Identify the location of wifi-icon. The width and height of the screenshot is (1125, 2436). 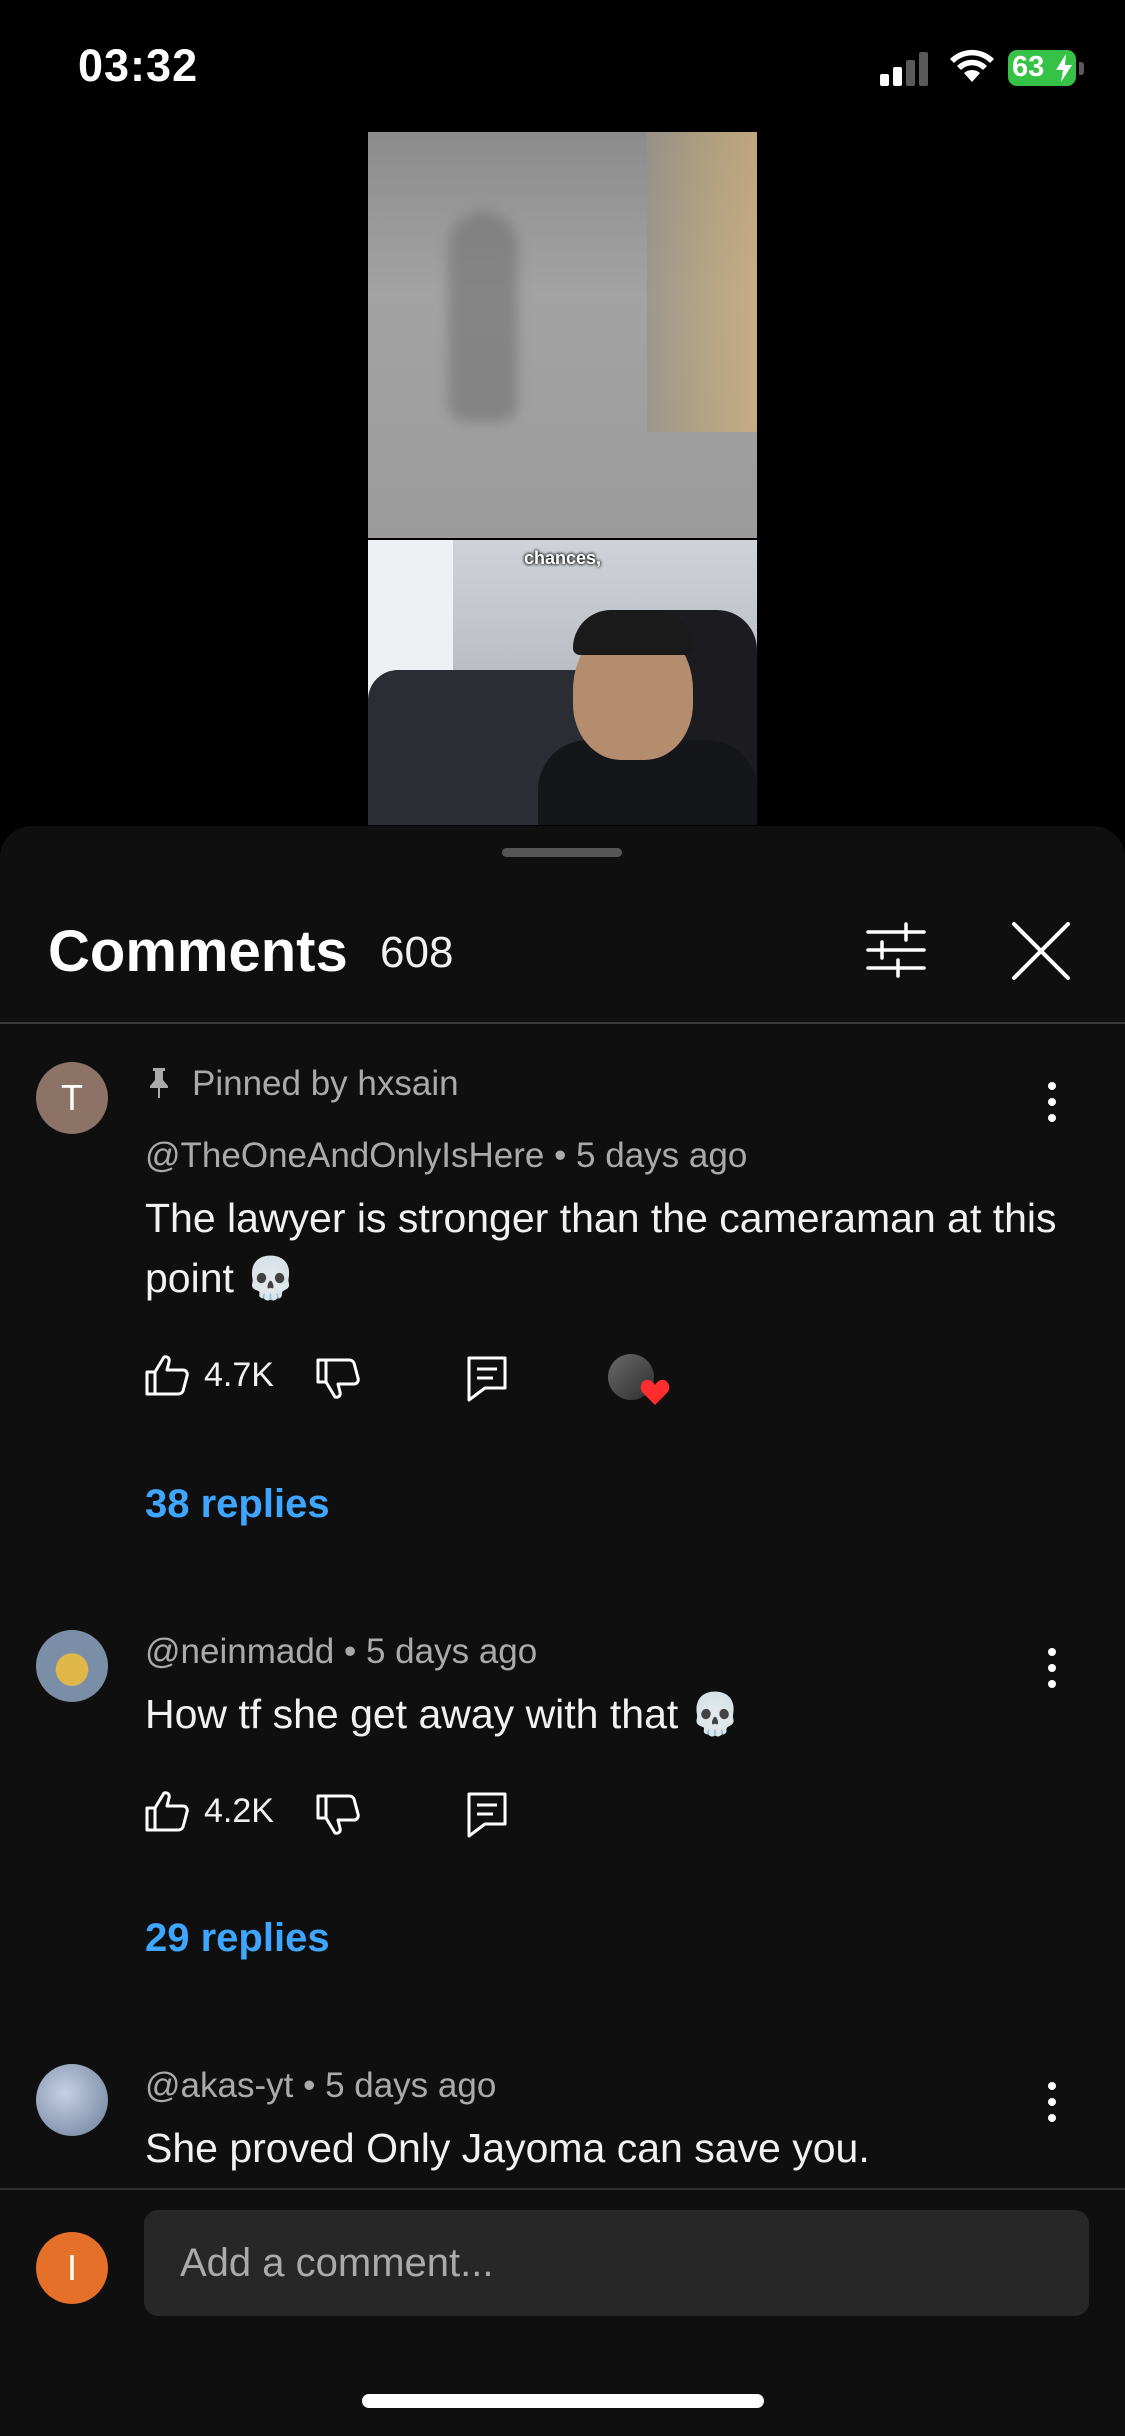
(972, 65).